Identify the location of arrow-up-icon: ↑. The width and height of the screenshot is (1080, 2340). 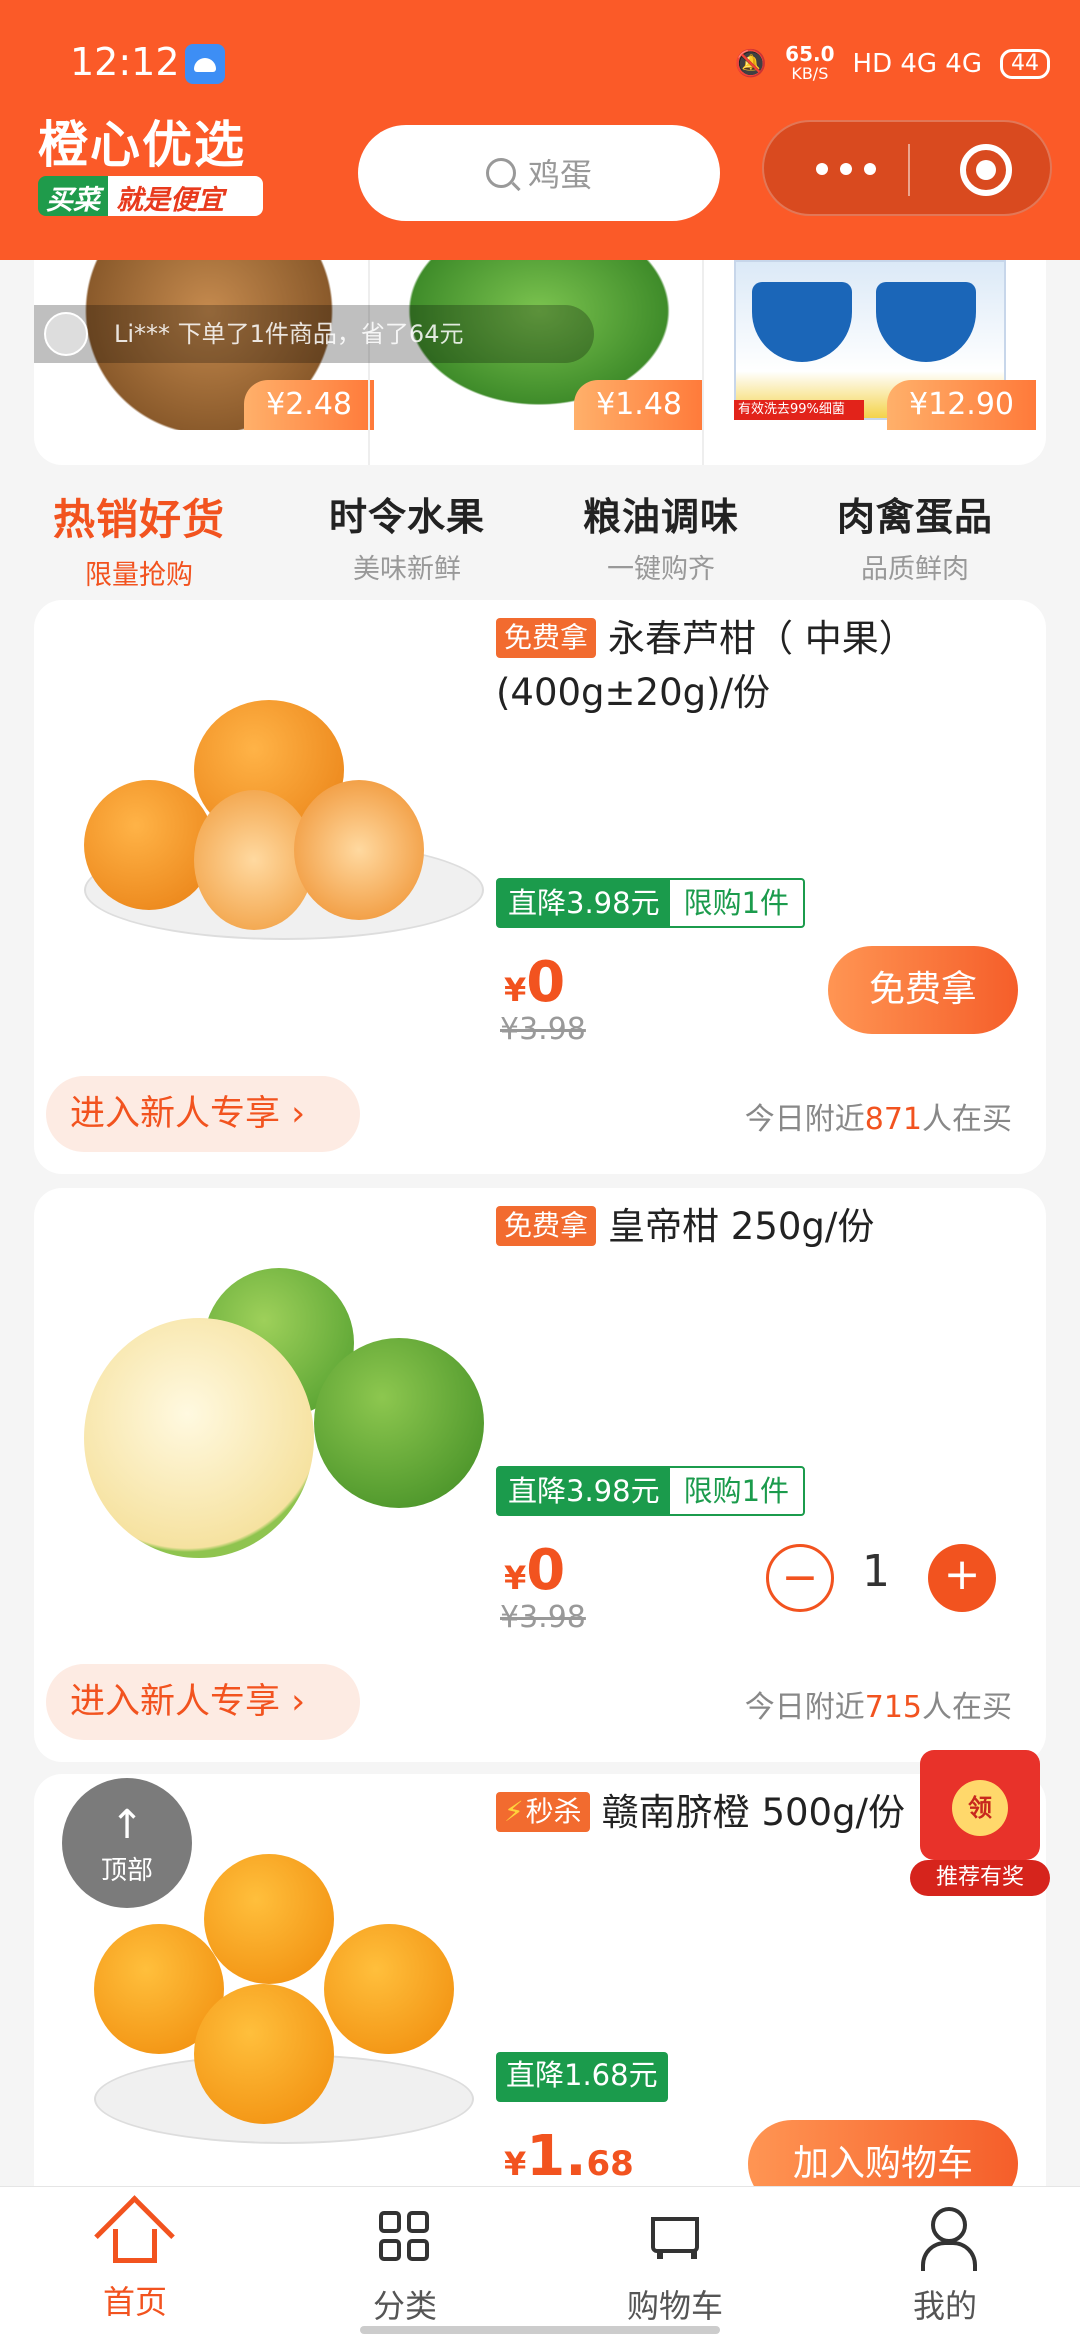
(127, 1825).